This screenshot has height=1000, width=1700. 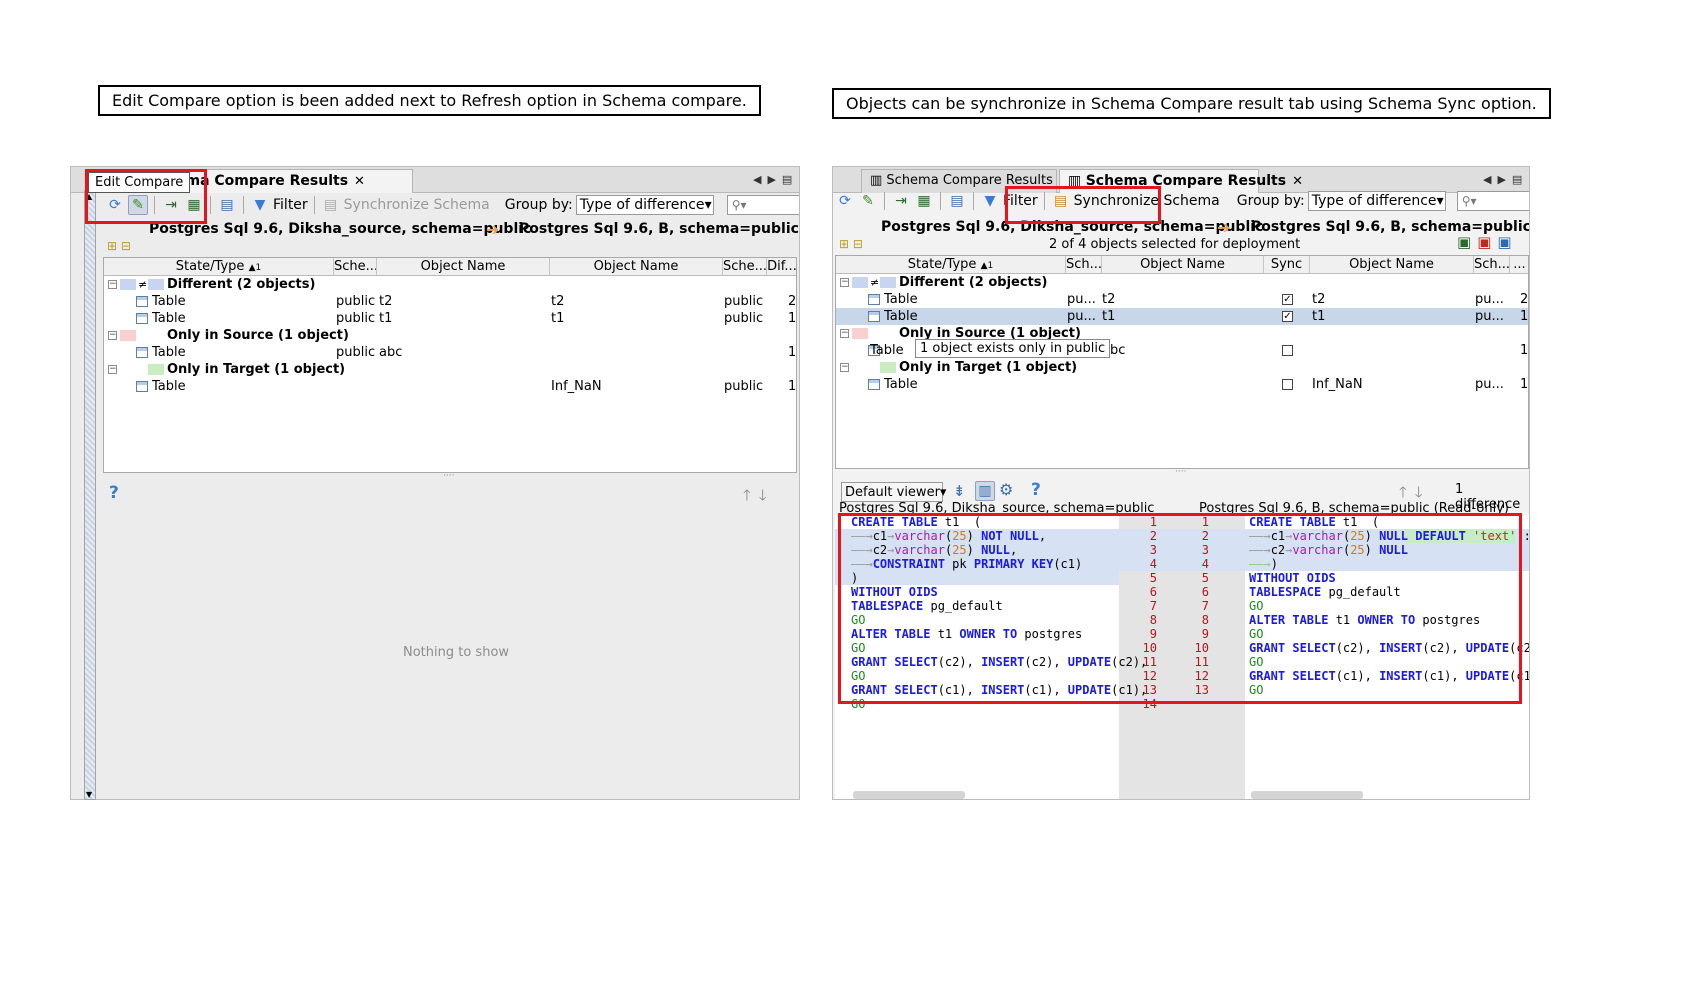 What do you see at coordinates (985, 491) in the screenshot?
I see `side-by-side-icon: ▥` at bounding box center [985, 491].